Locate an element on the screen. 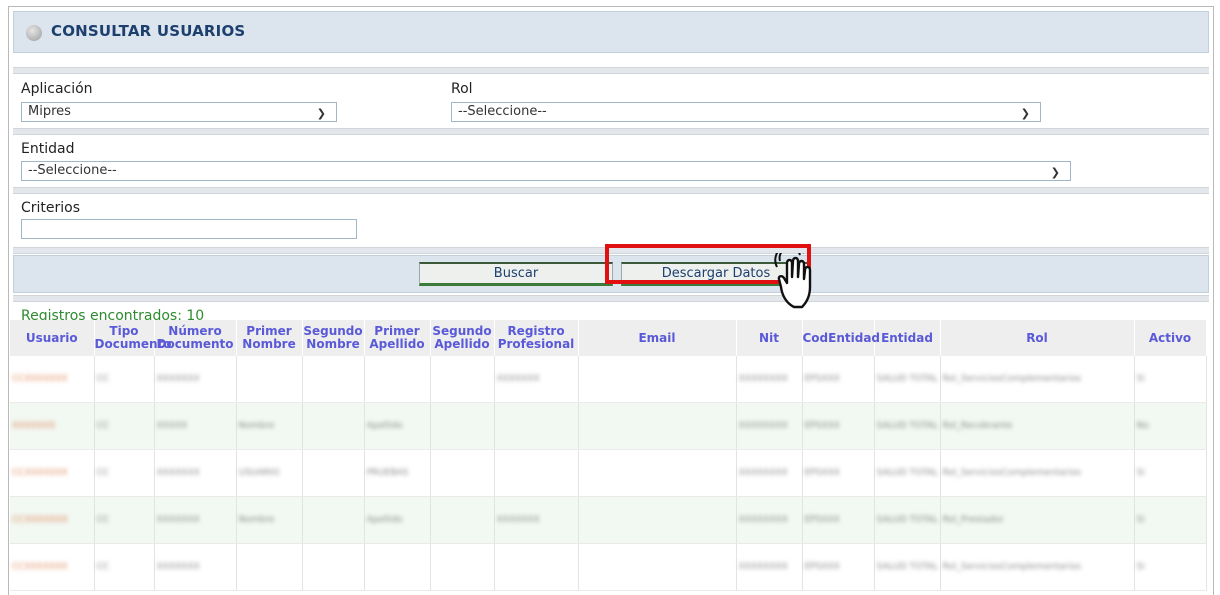 The width and height of the screenshot is (1220, 595). table-cell: PRUEBAS is located at coordinates (397, 473).